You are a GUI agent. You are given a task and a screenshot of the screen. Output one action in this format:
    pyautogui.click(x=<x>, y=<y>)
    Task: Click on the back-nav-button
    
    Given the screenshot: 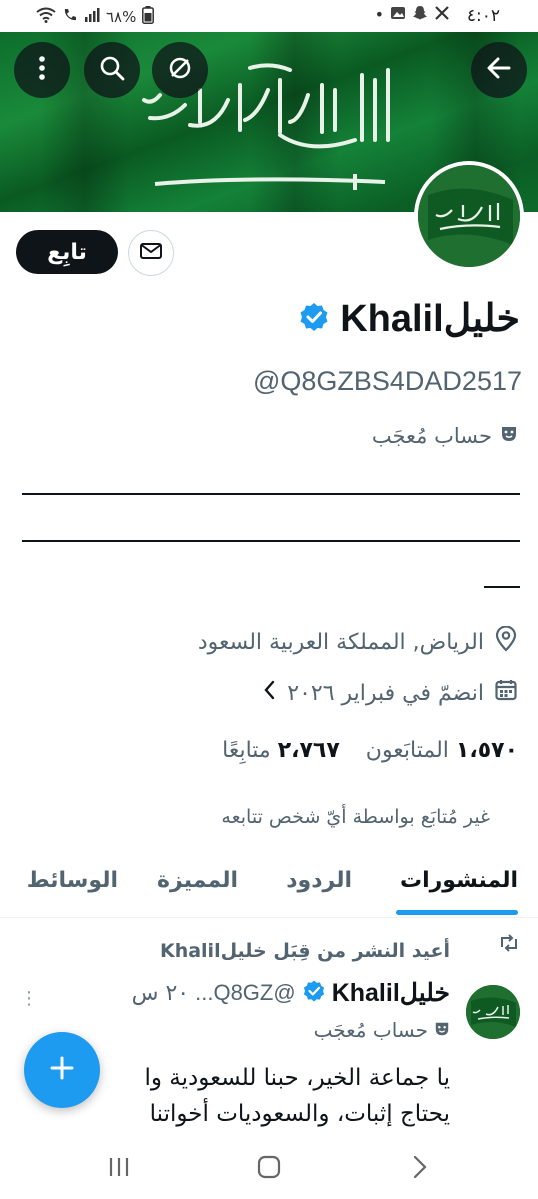 What is the action you would take?
    pyautogui.click(x=419, y=1169)
    